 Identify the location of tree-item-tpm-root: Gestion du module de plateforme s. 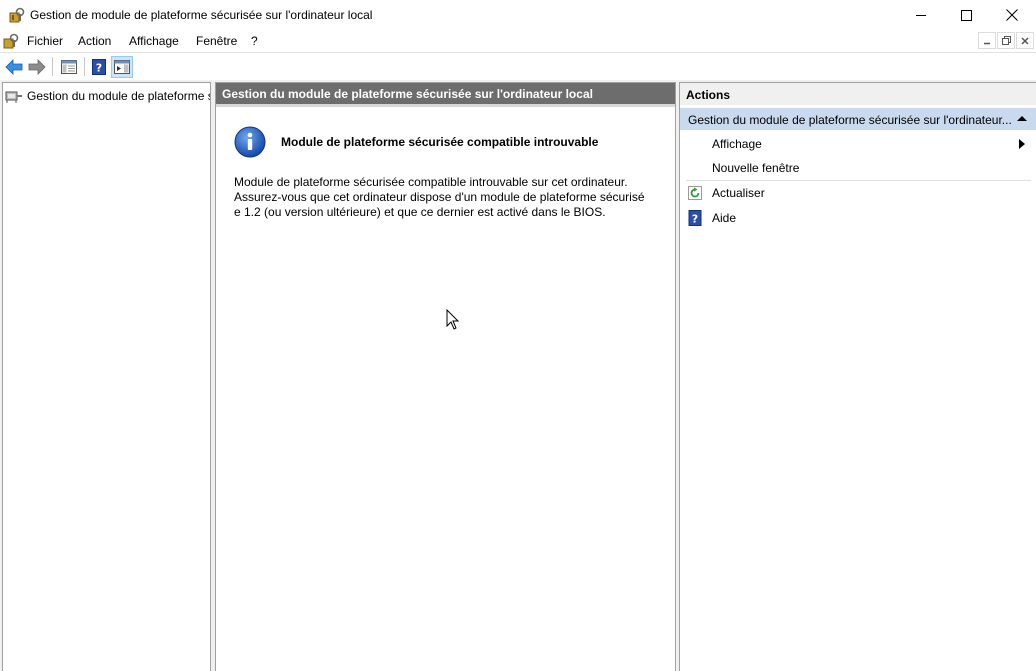
(108, 96).